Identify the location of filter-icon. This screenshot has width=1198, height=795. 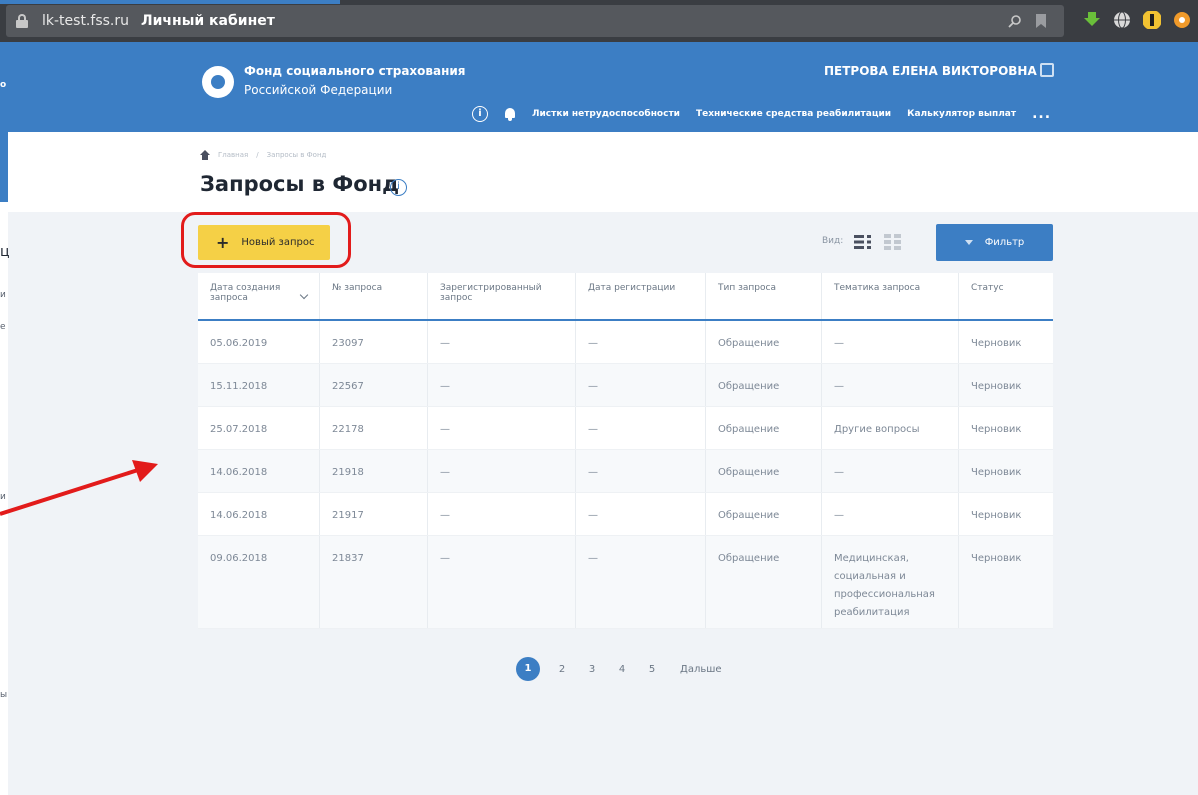
(968, 242).